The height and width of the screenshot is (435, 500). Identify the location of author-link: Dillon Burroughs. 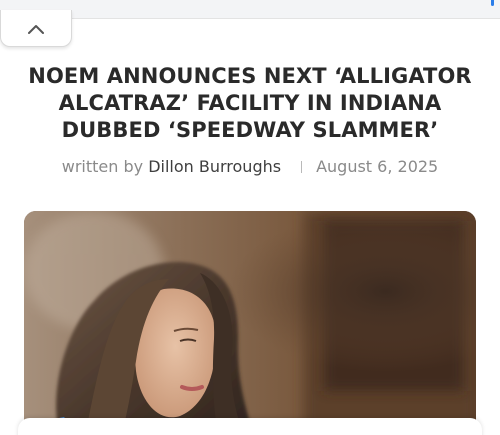
(214, 166).